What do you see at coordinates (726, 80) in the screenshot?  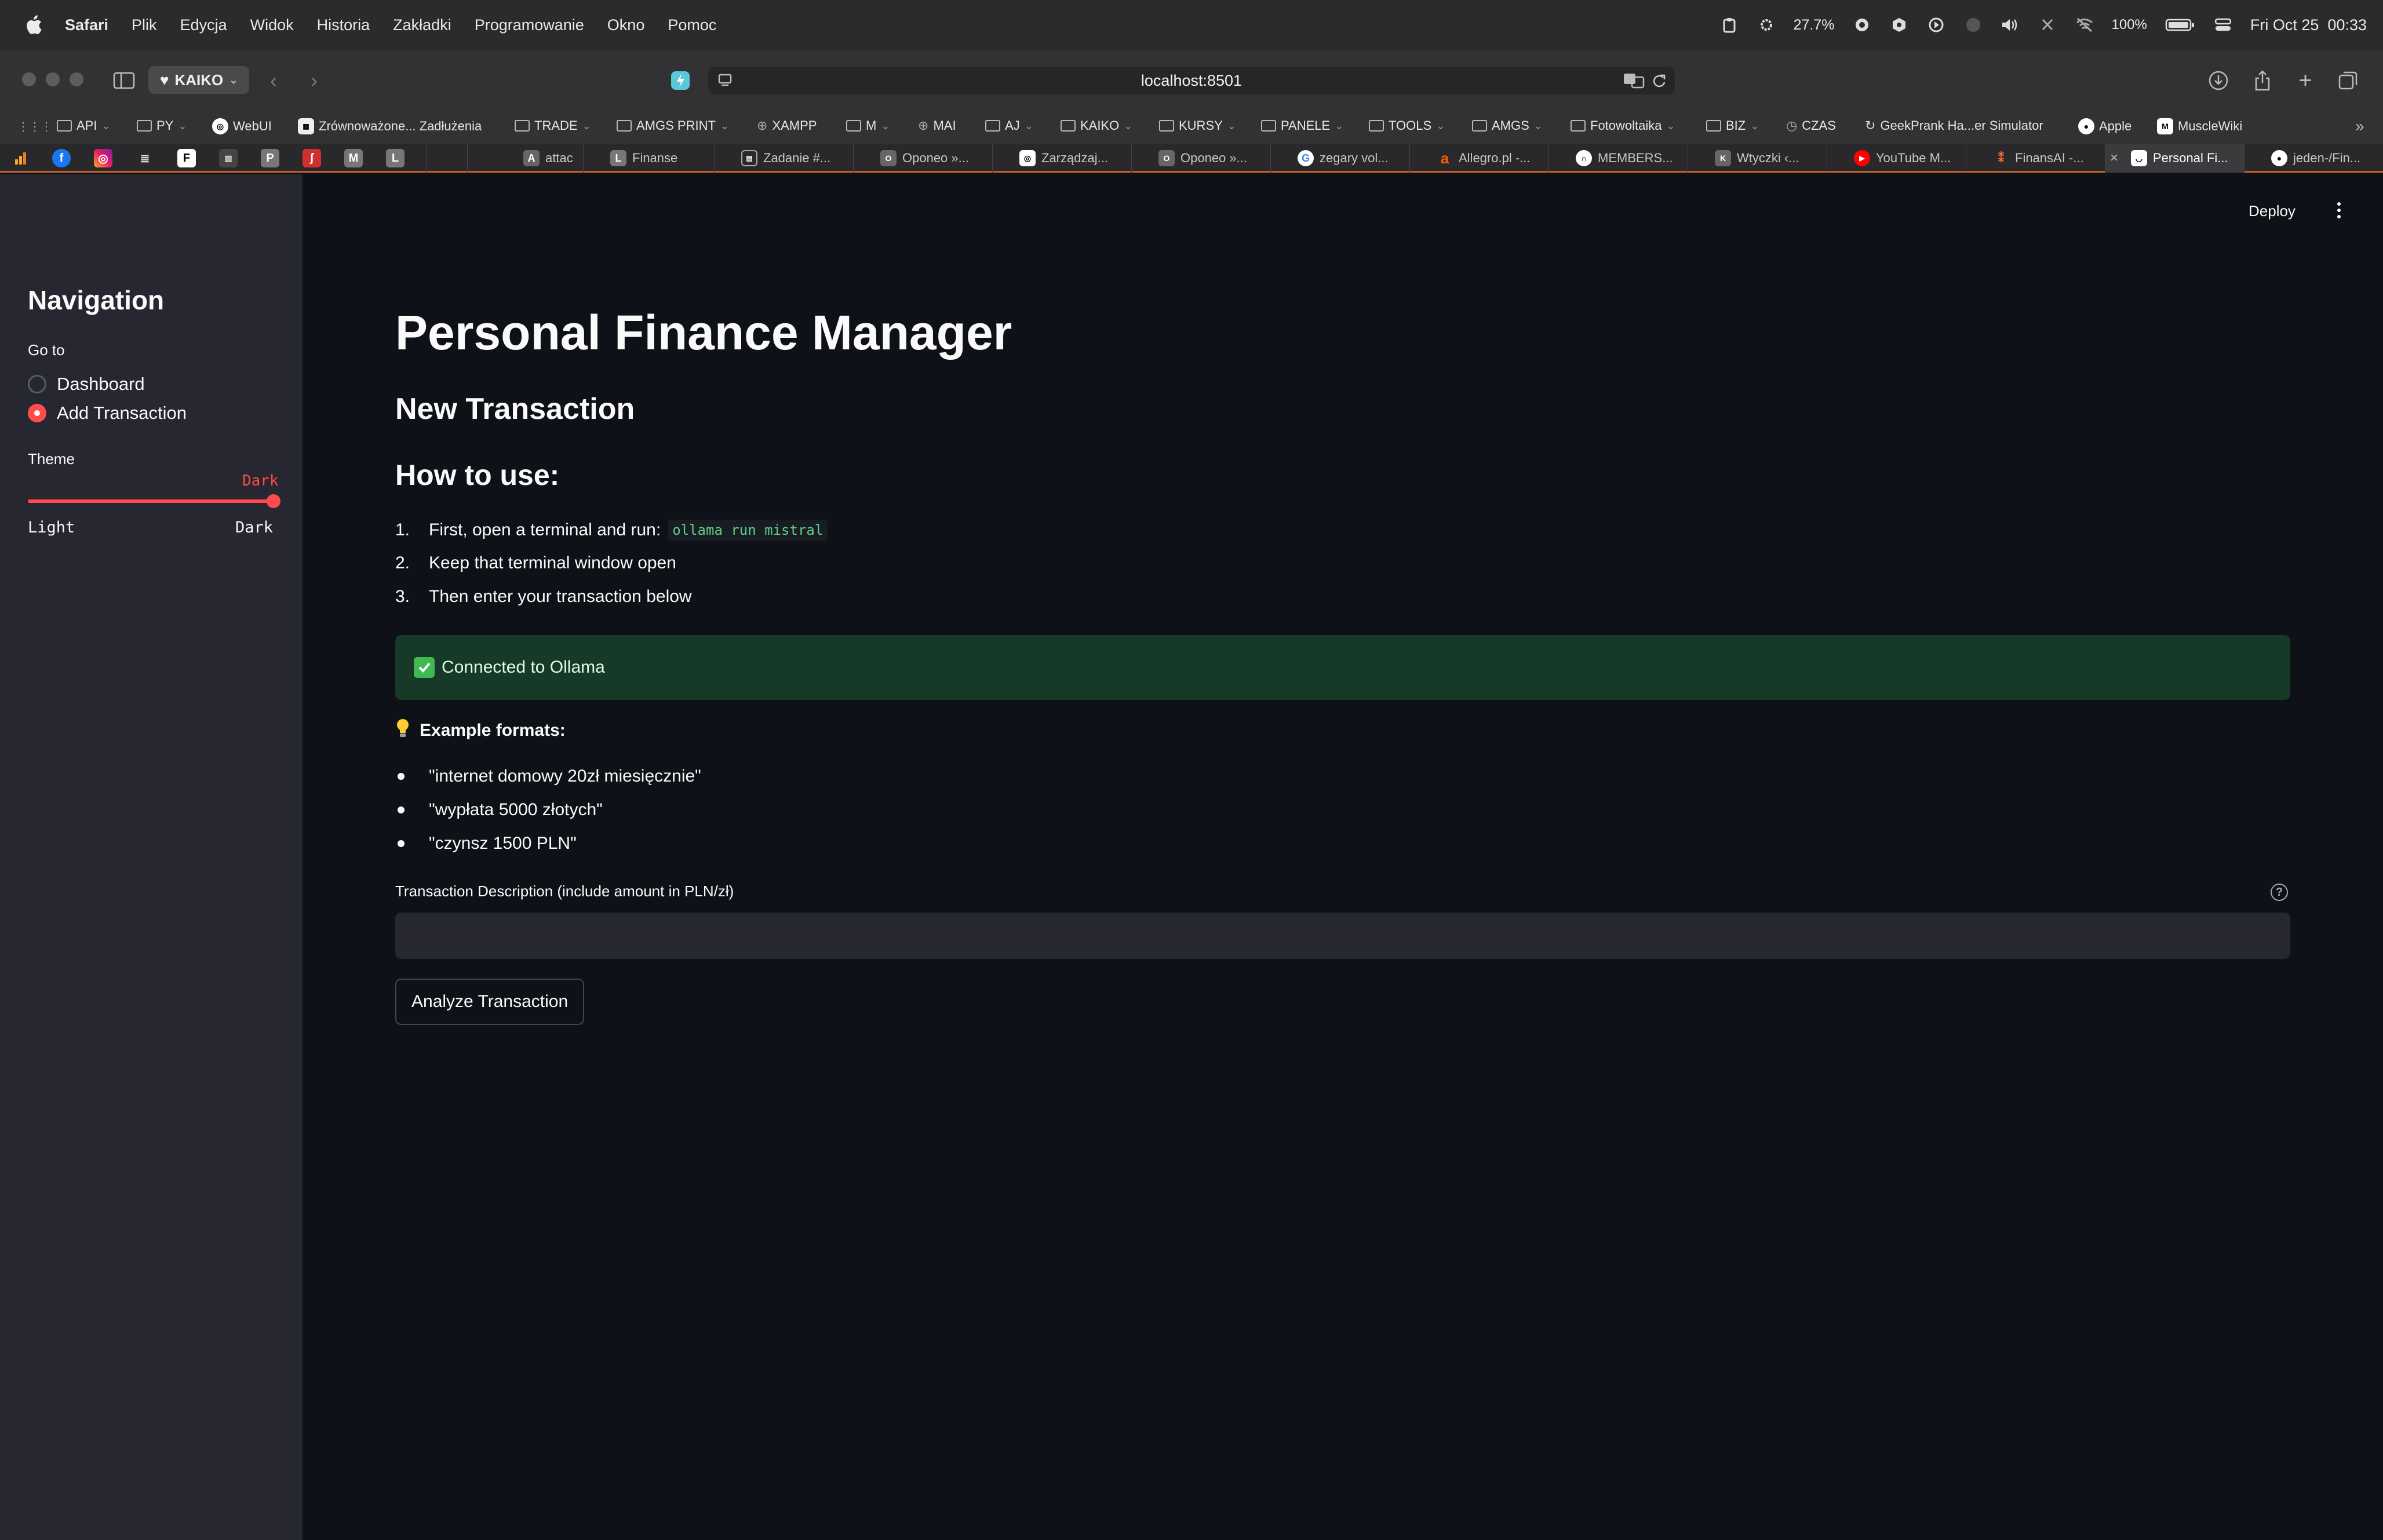 I see `page-settings-icon` at bounding box center [726, 80].